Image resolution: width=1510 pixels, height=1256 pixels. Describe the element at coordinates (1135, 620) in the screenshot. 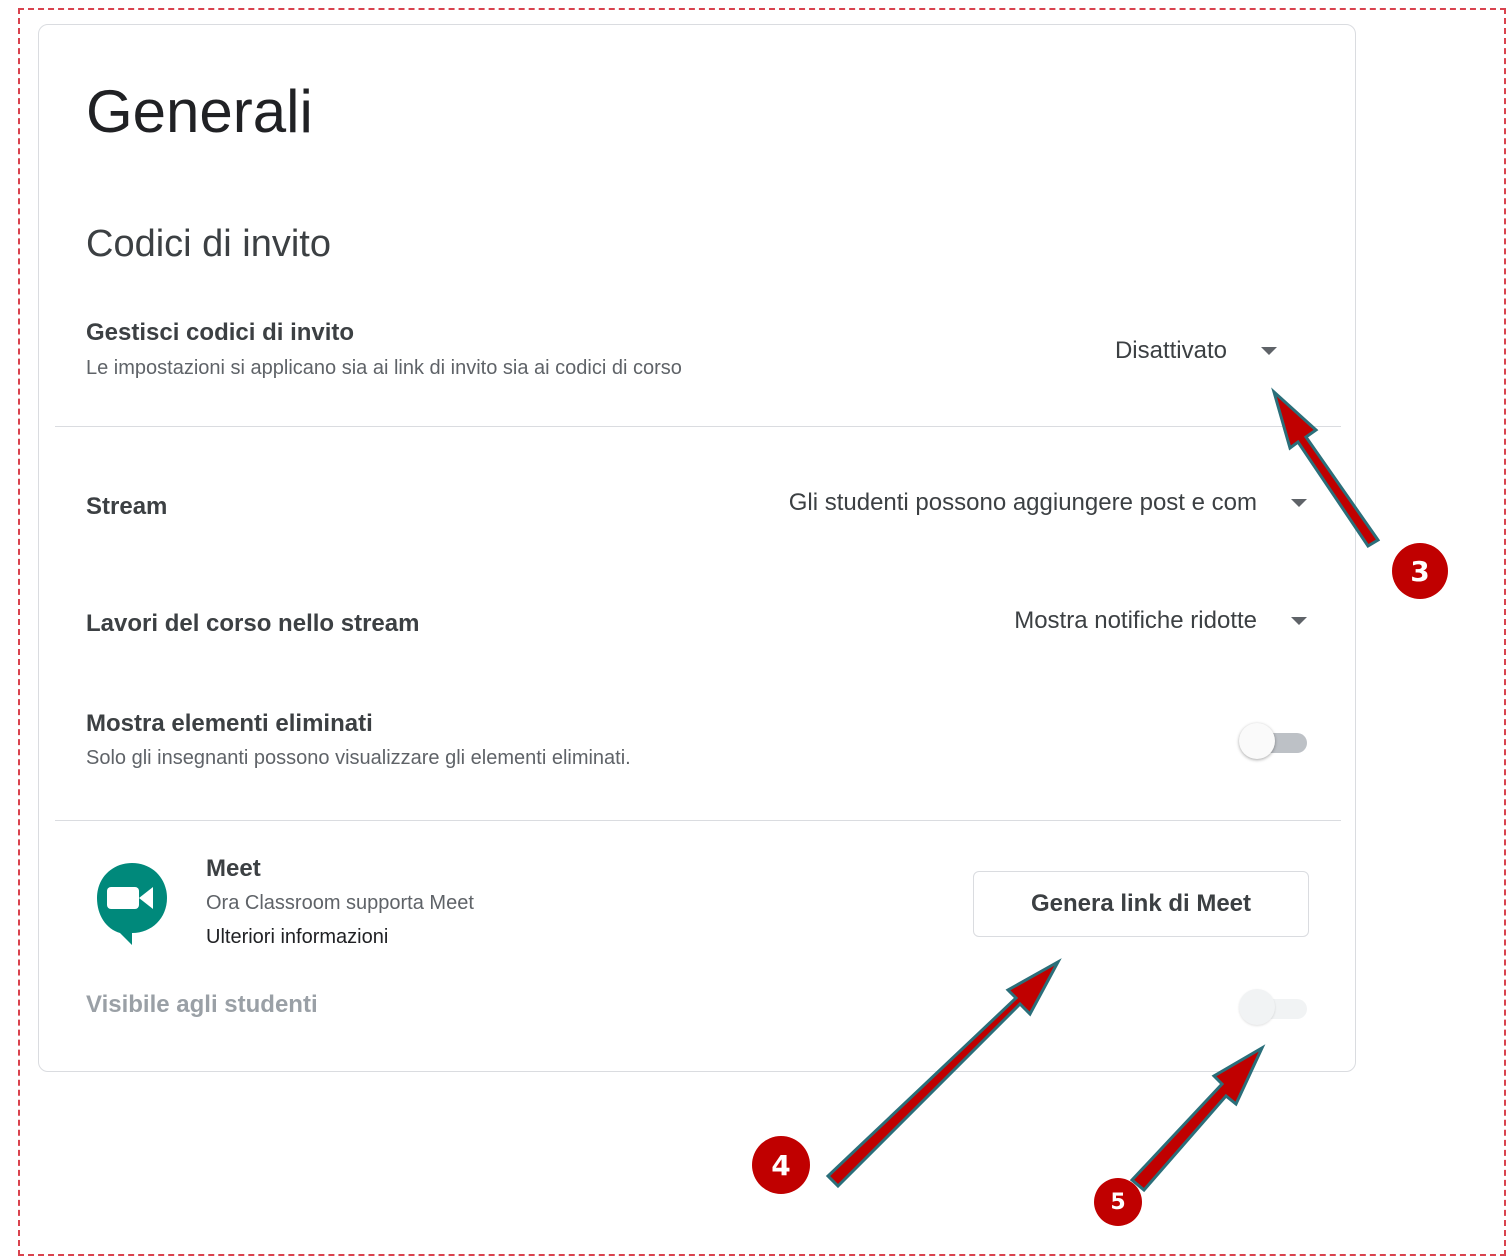

I see `classwork-stream-value: Mostra notifiche ridotte` at that location.